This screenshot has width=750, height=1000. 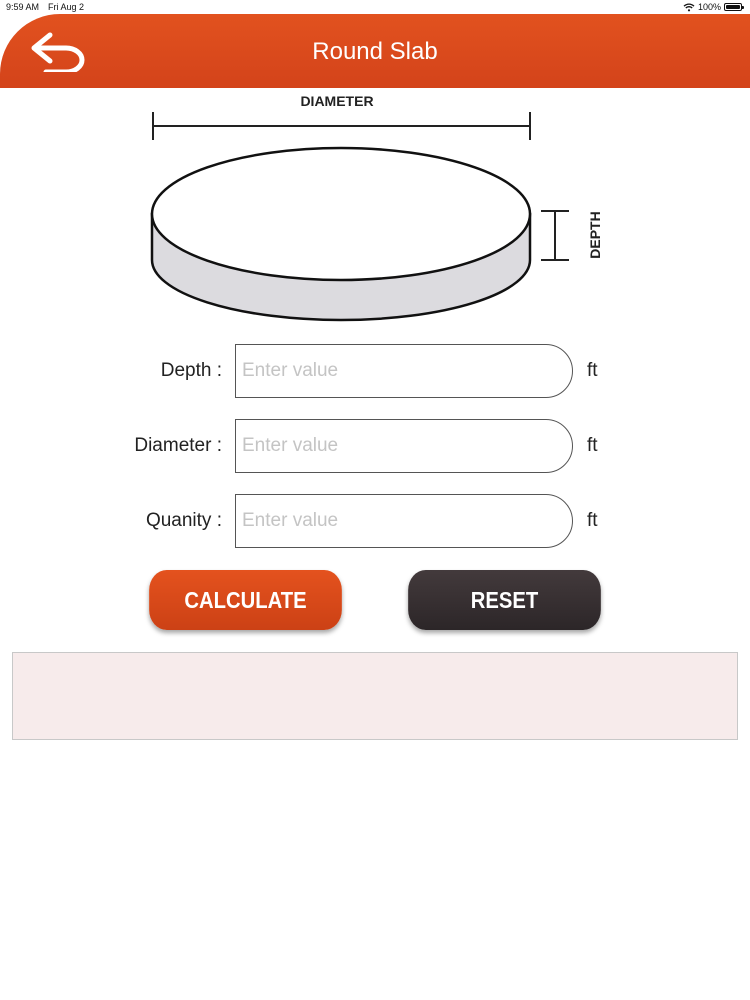 What do you see at coordinates (709, 7) in the screenshot?
I see `battery-percent: 100%` at bounding box center [709, 7].